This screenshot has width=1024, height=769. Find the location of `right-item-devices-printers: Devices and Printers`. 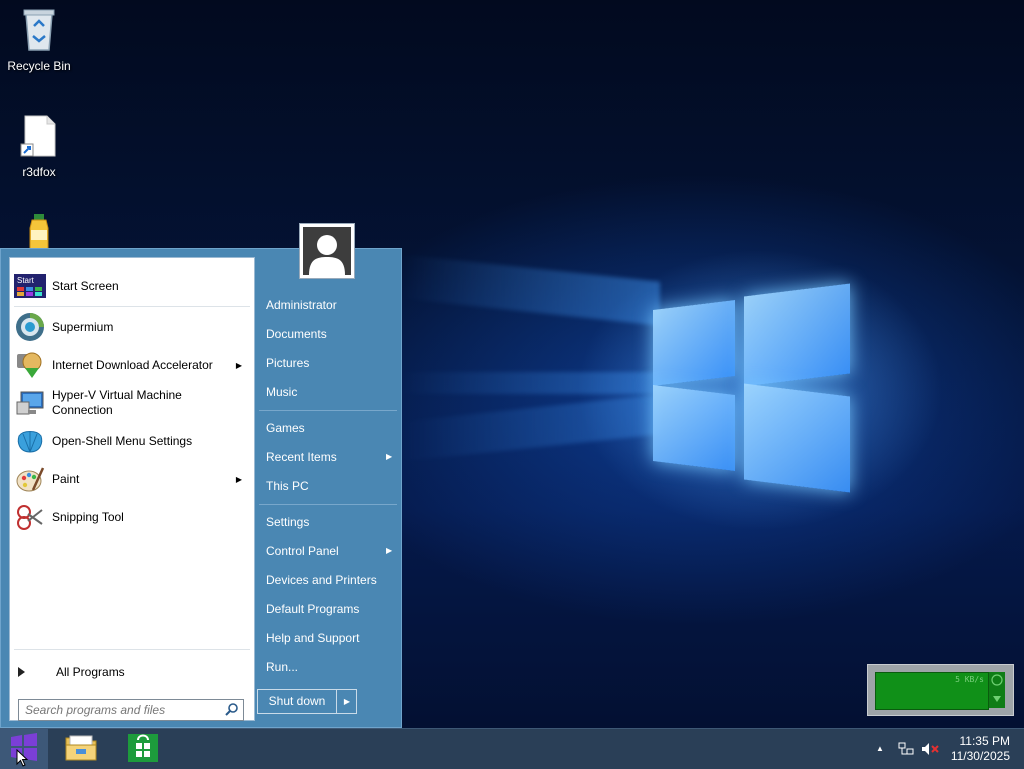

right-item-devices-printers: Devices and Printers is located at coordinates (321, 580).